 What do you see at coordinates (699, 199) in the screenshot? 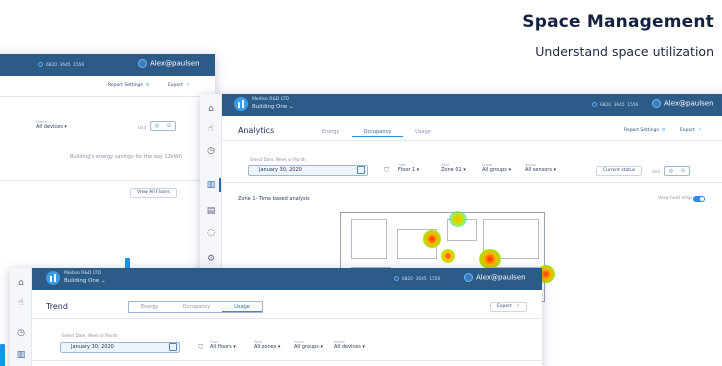
I see `heatmap-toggle` at bounding box center [699, 199].